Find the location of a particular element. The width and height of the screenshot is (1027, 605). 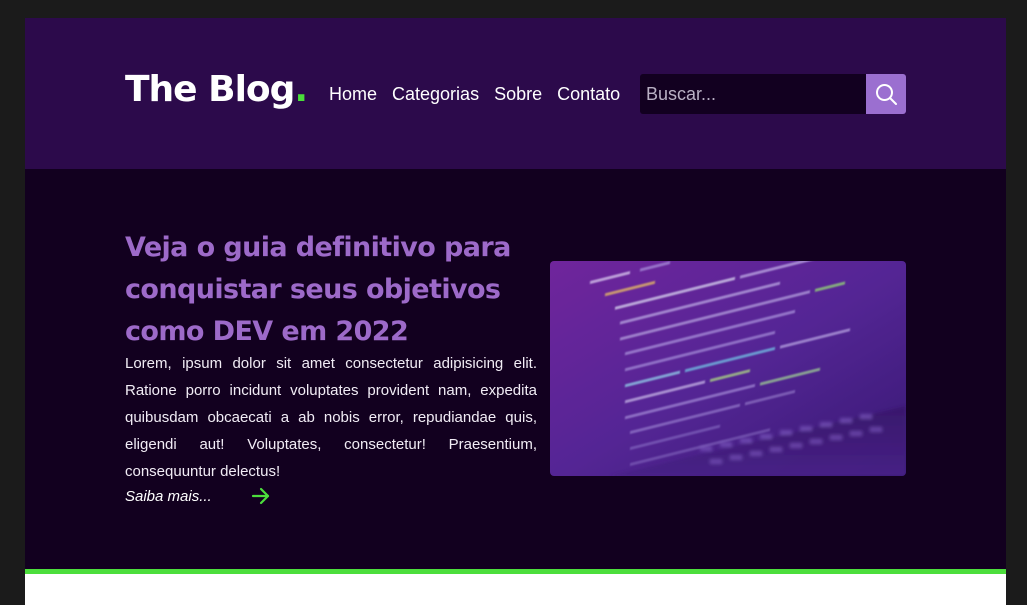

search-icon is located at coordinates (886, 94).